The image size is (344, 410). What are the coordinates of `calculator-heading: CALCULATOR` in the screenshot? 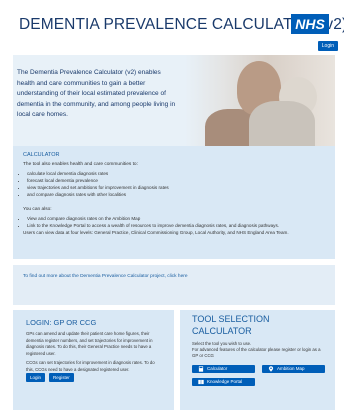 It's located at (41, 155).